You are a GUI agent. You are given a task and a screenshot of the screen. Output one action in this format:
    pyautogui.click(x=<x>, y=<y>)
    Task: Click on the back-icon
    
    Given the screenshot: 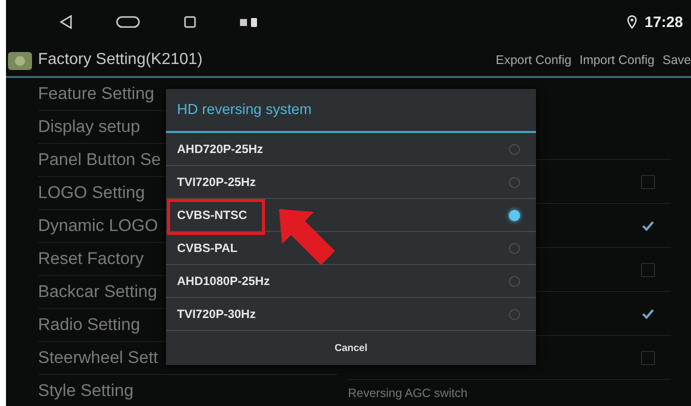 What is the action you would take?
    pyautogui.click(x=66, y=22)
    